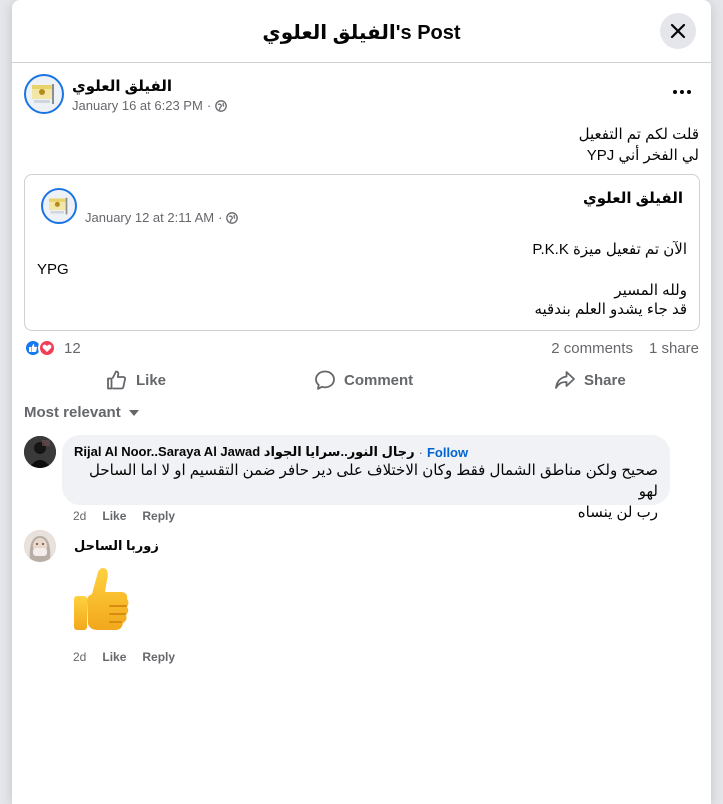 The image size is (723, 804). What do you see at coordinates (149, 217) in the screenshot?
I see `shared-date: January 12 at 2:11 AM` at bounding box center [149, 217].